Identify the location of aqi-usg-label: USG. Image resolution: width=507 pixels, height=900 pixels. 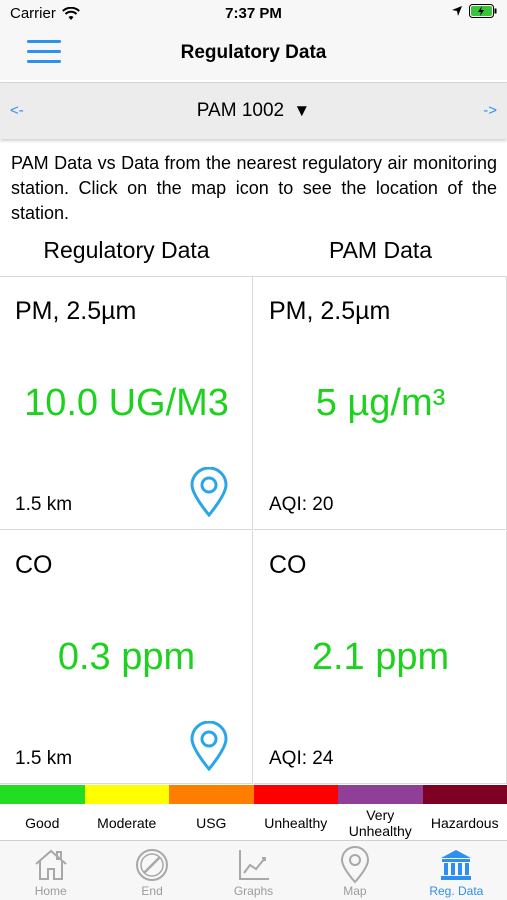
(211, 823).